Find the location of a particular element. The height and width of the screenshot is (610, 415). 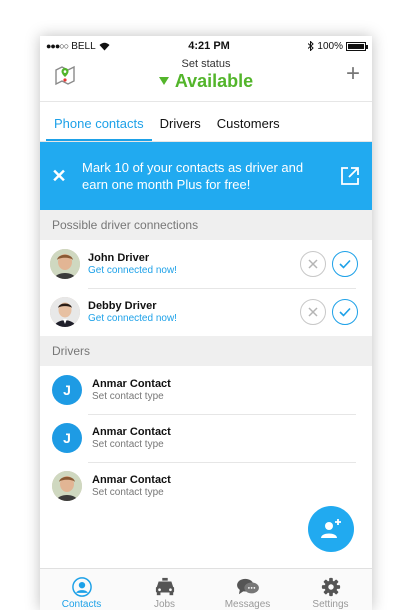

status-selector: Set status Available is located at coordinates (206, 75).